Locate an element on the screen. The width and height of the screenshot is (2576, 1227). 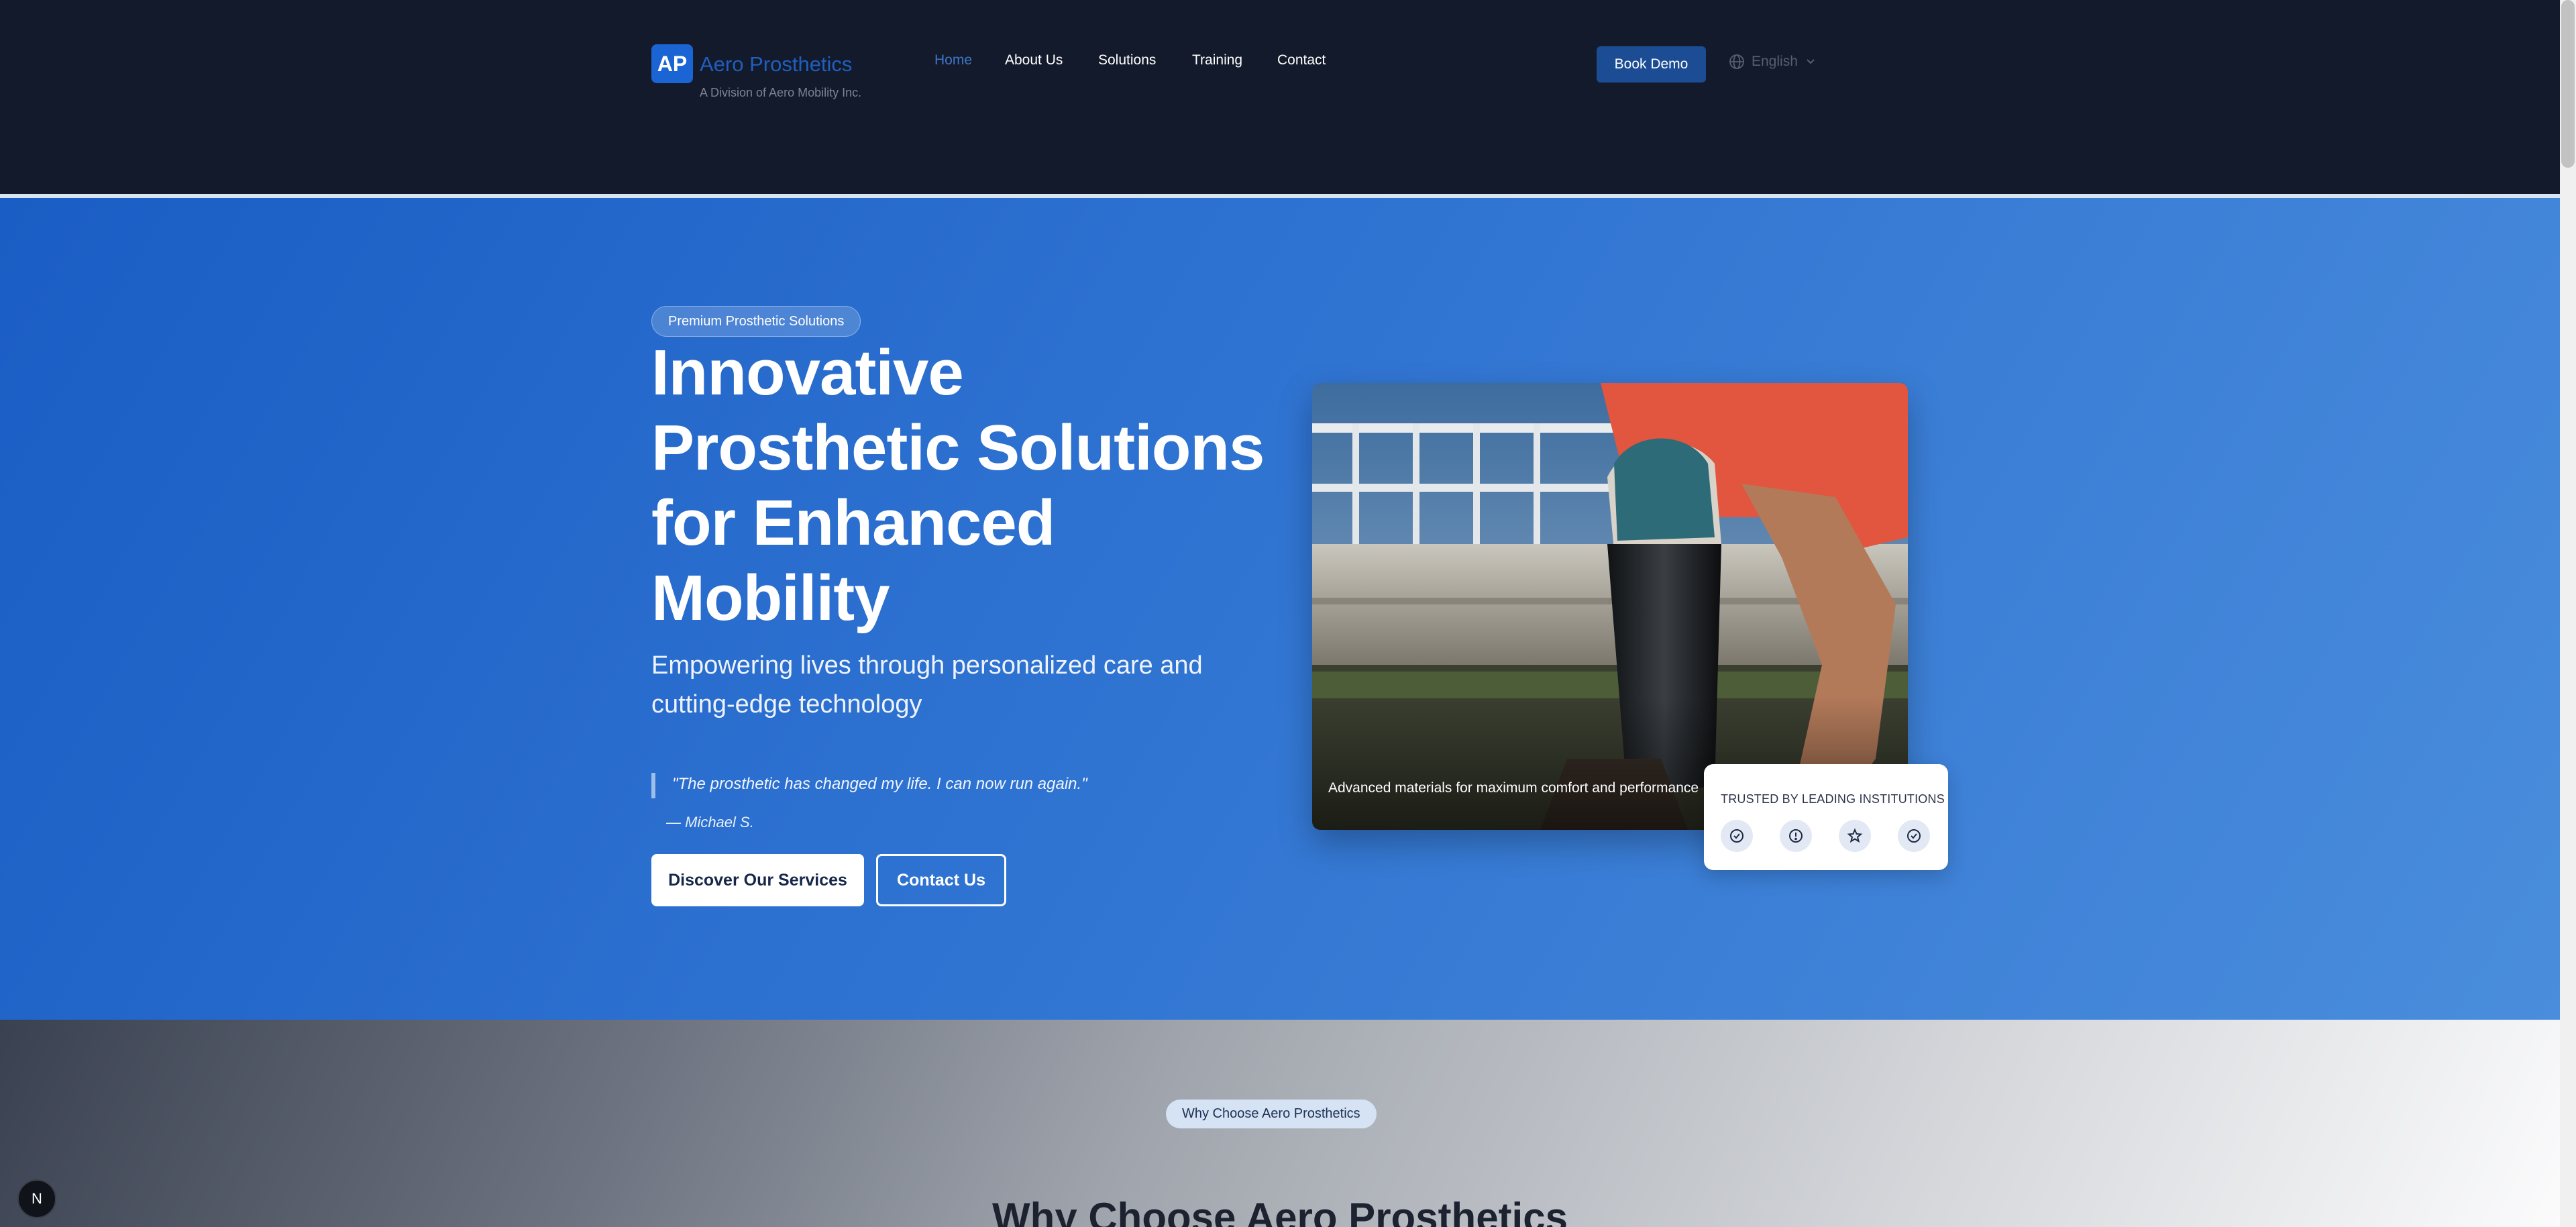
brand-subtitle: A Division of Aero Mobility Inc. is located at coordinates (781, 92).